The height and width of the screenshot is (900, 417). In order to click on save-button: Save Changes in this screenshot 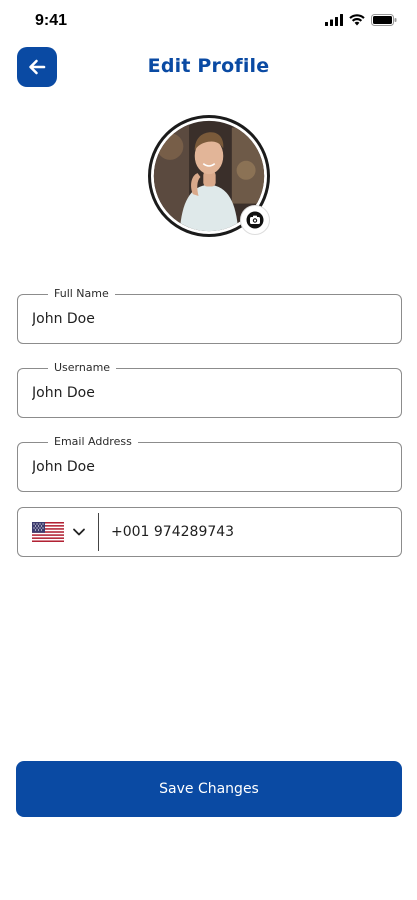, I will do `click(209, 789)`.